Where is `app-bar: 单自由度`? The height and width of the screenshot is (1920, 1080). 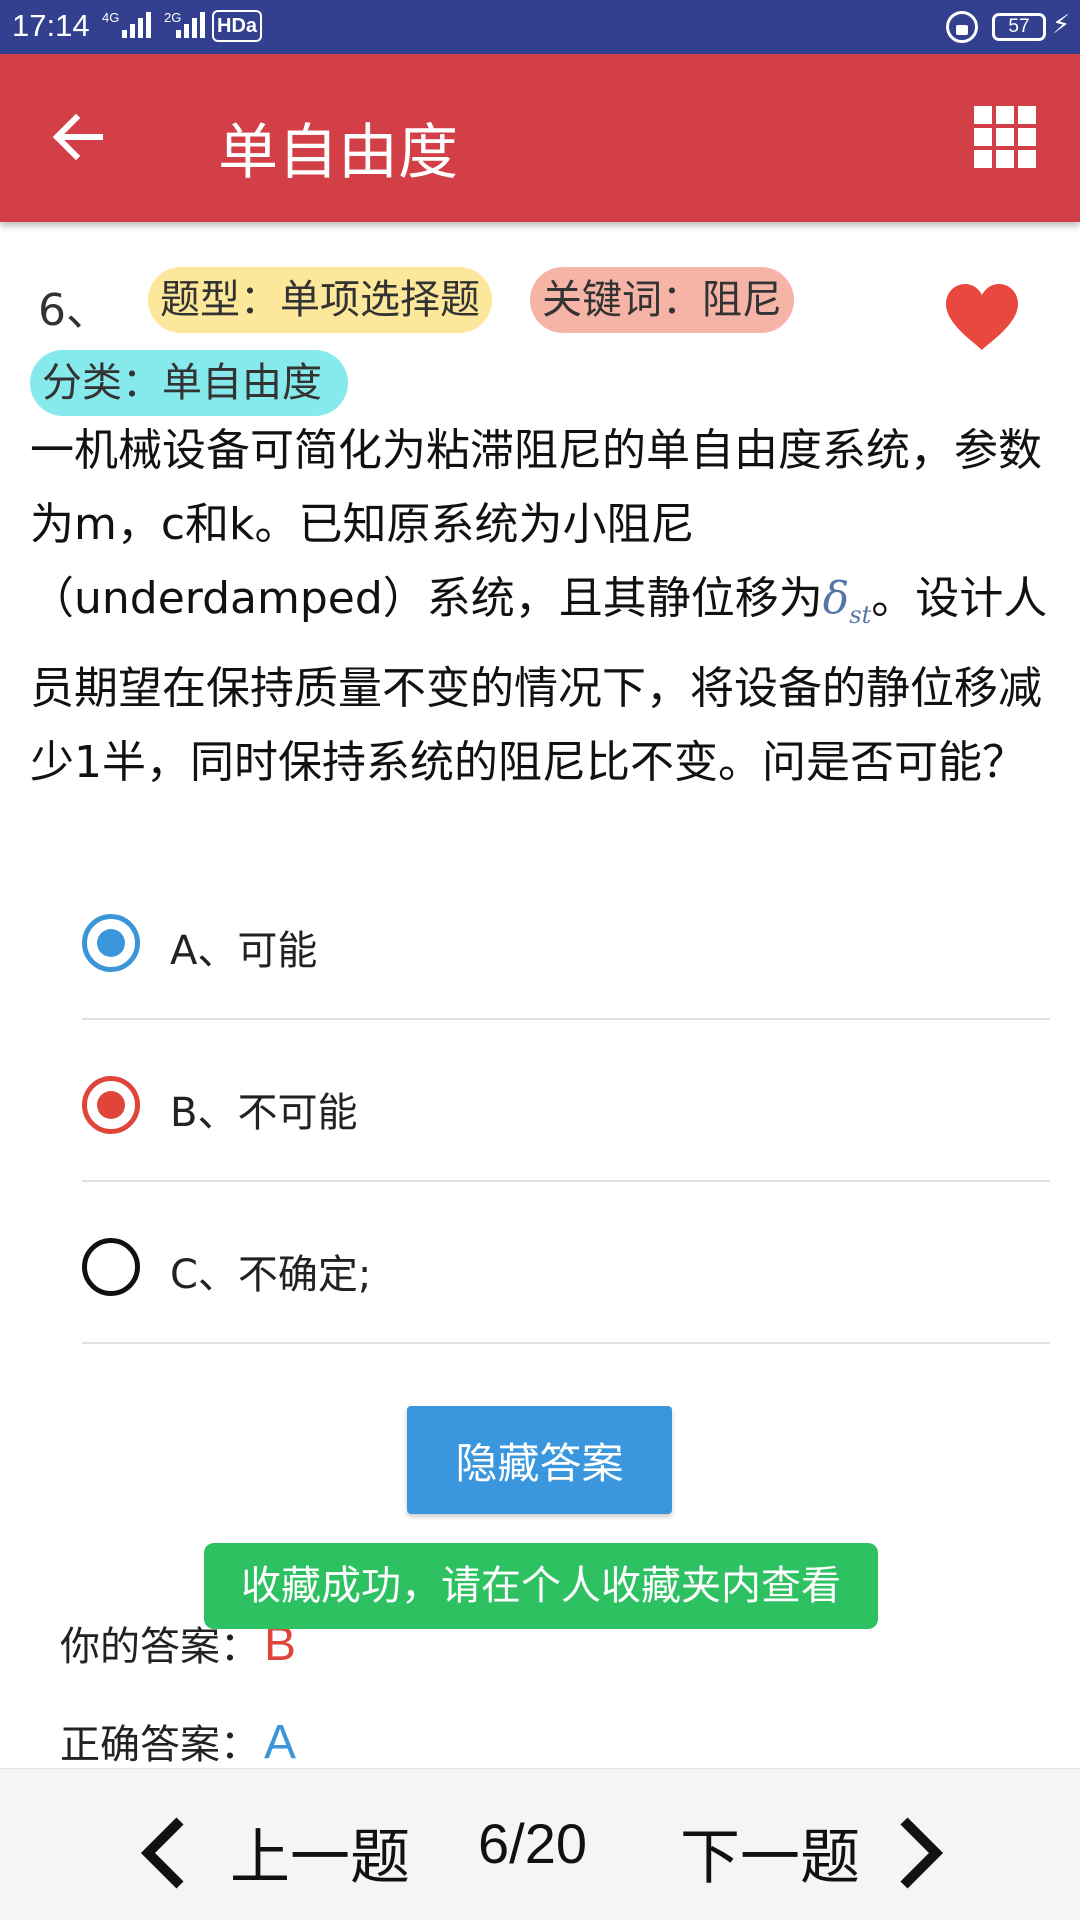
app-bar: 单自由度 is located at coordinates (540, 138).